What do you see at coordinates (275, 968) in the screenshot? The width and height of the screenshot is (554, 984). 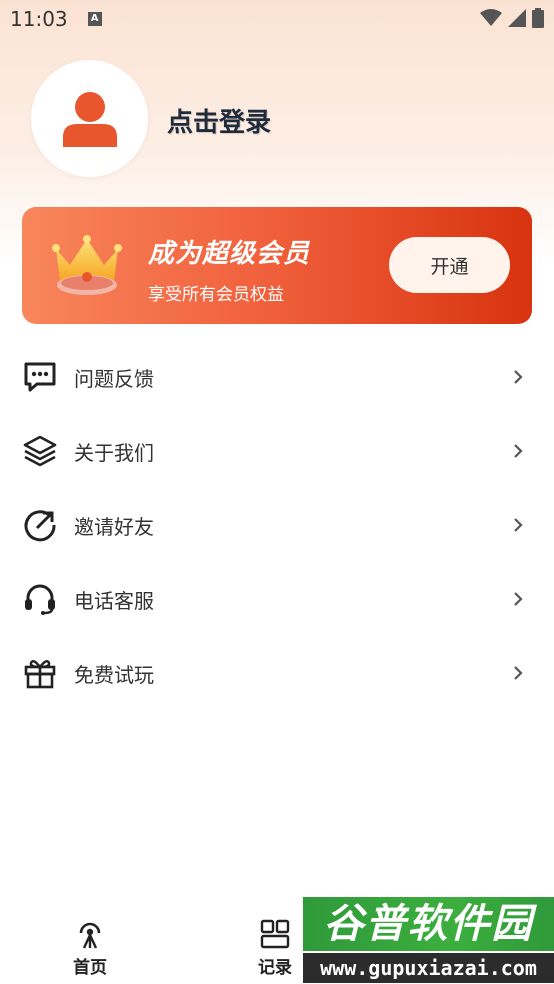 I see `tab-records-label: 记录` at bounding box center [275, 968].